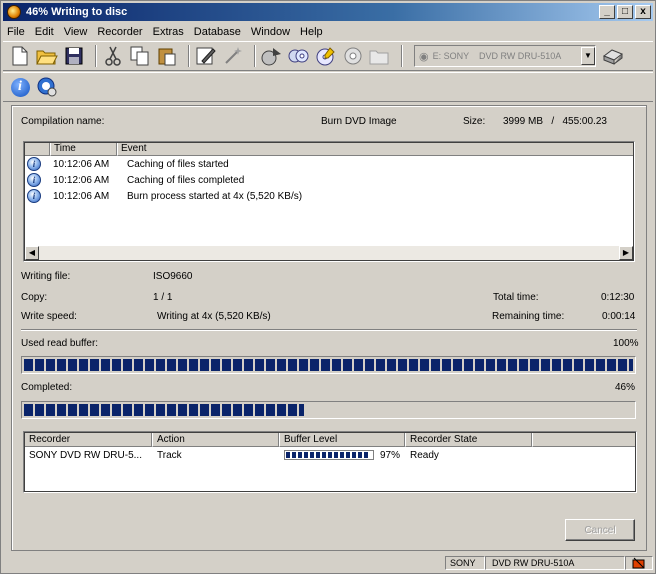  Describe the element at coordinates (217, 32) in the screenshot. I see `menu-database: Database` at that location.